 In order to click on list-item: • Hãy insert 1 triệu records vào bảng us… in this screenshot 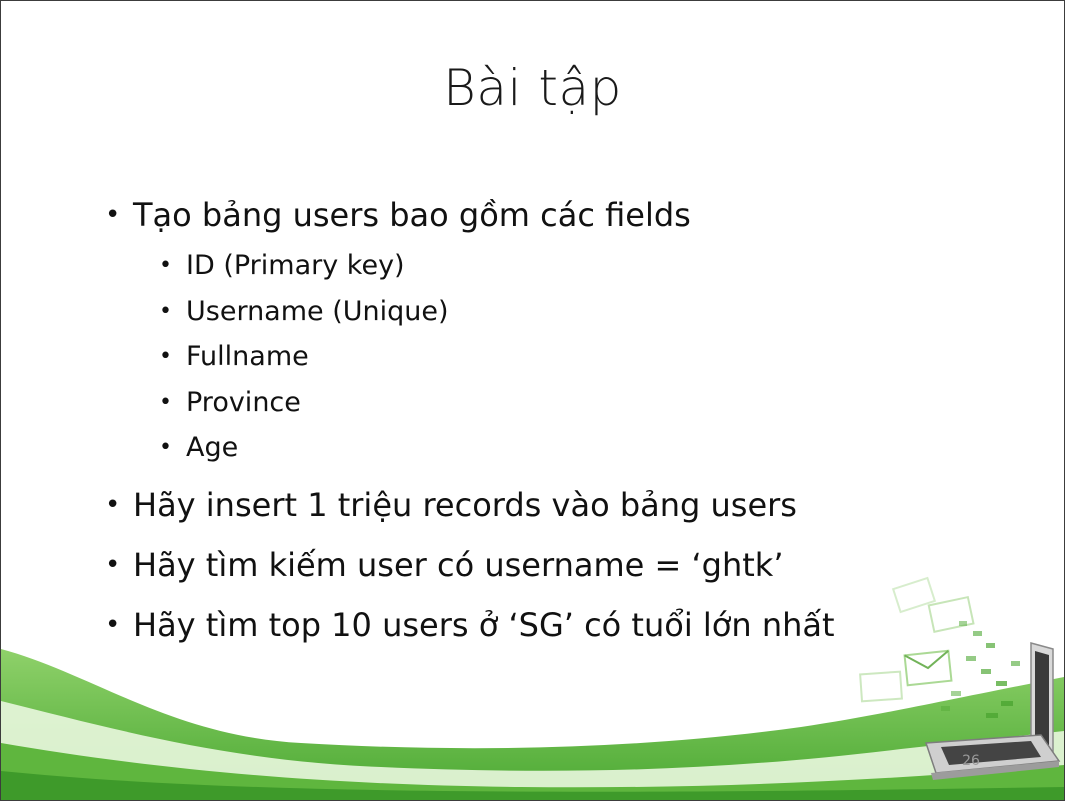, I will do `click(511, 505)`.